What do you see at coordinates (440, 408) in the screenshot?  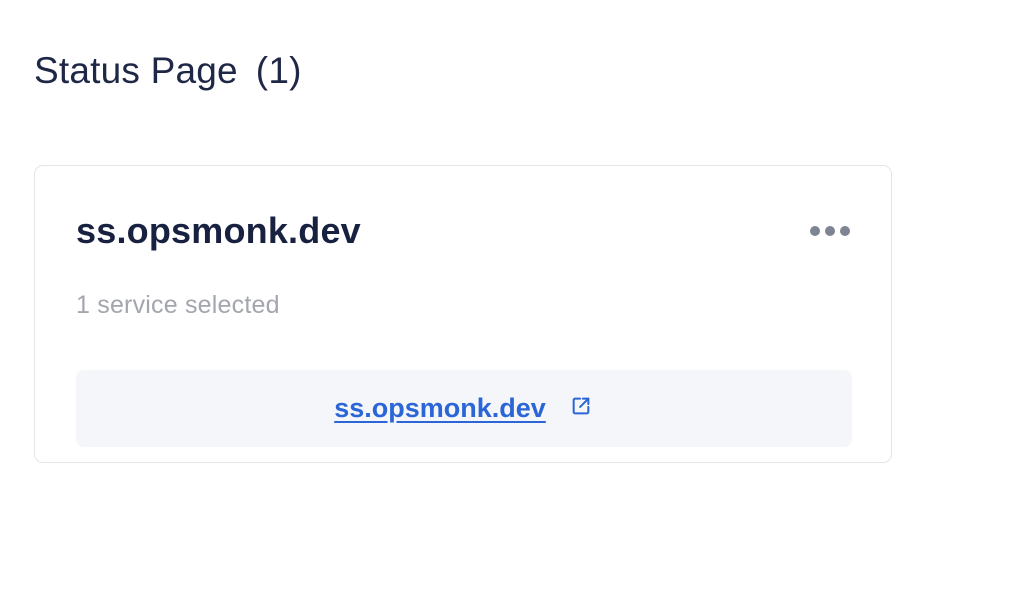 I see `status-page-link: ss.opsmonk.dev` at bounding box center [440, 408].